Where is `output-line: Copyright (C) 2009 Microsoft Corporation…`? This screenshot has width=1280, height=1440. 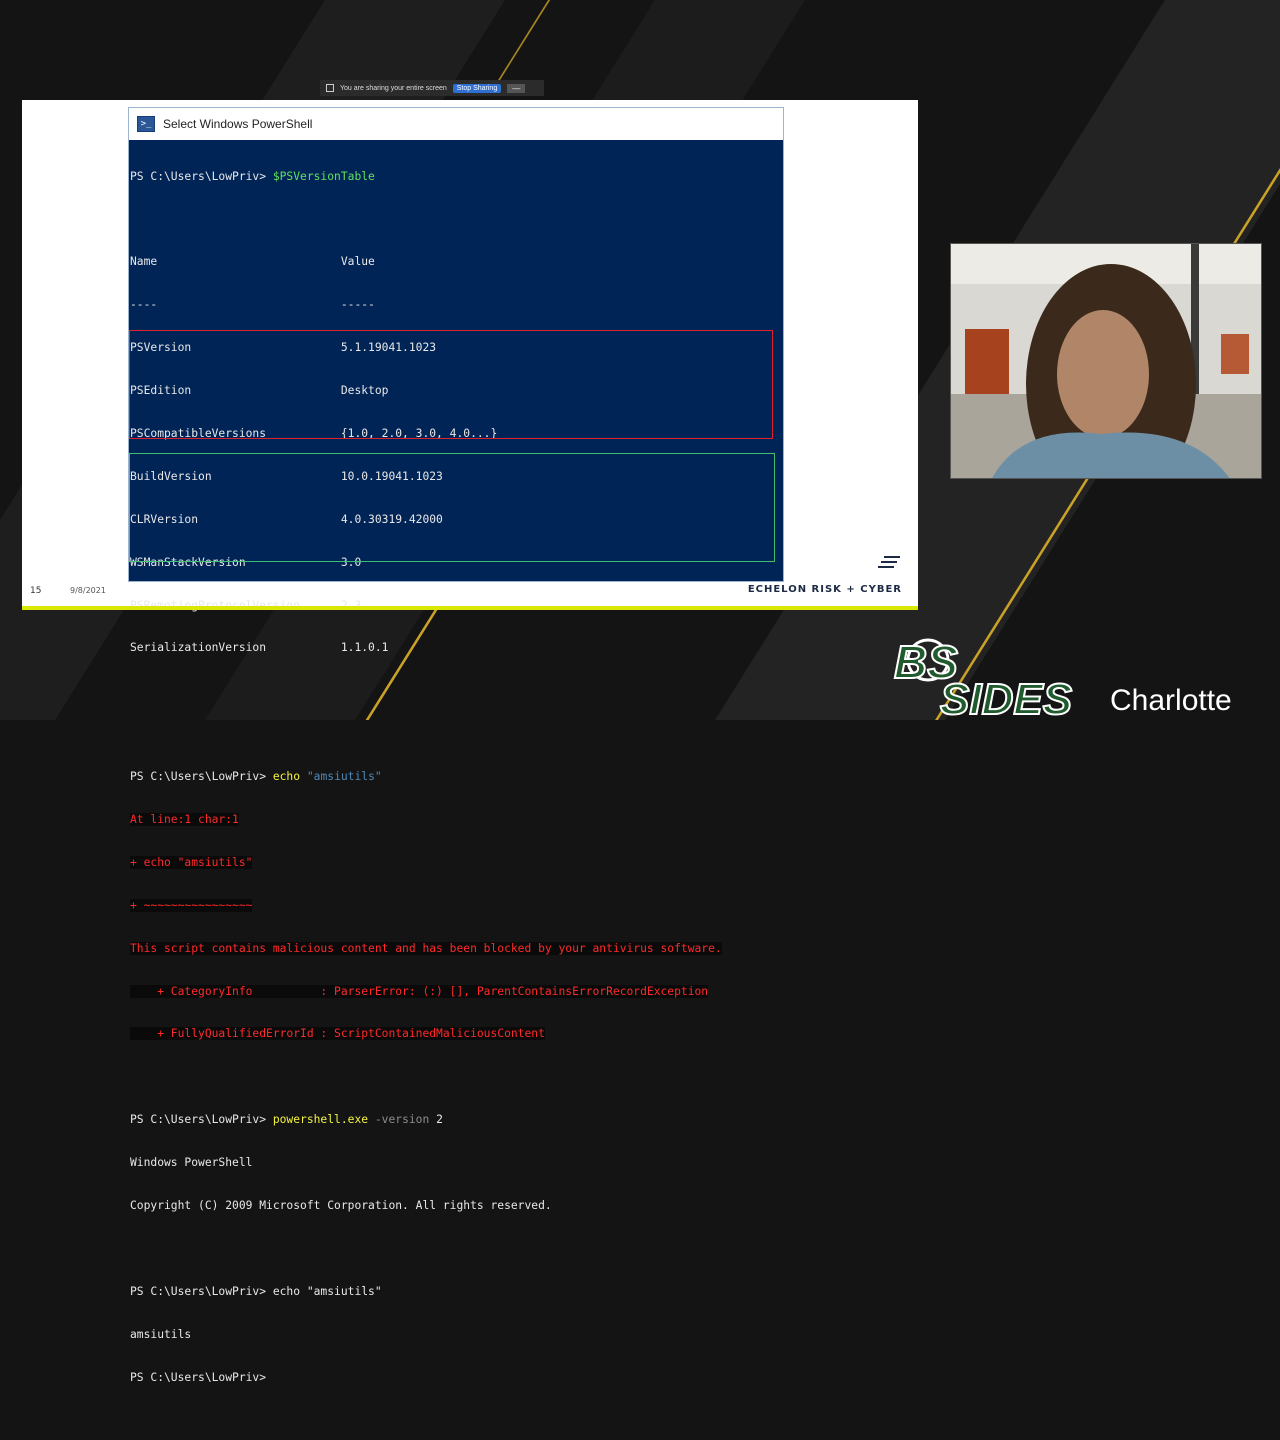 output-line: Copyright (C) 2009 Microsoft Corporation… is located at coordinates (341, 1205).